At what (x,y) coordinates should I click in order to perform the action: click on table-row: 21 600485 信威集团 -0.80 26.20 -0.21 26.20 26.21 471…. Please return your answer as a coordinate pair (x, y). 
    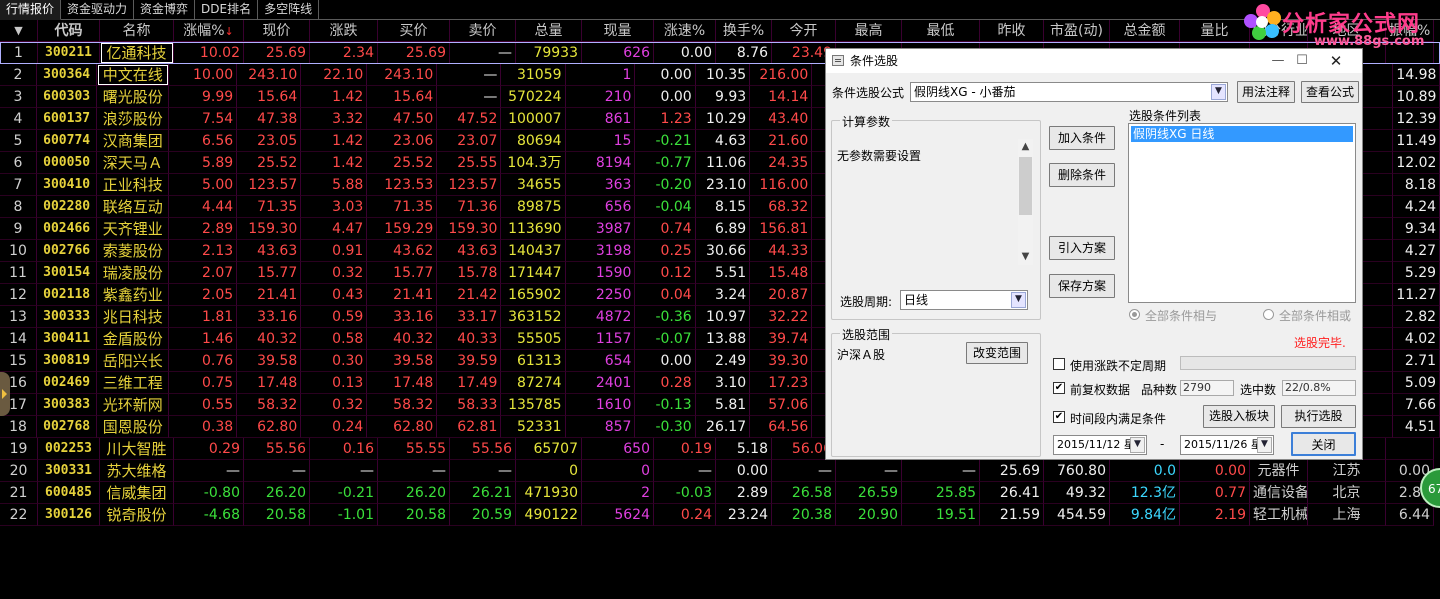
    Looking at the image, I should click on (720, 493).